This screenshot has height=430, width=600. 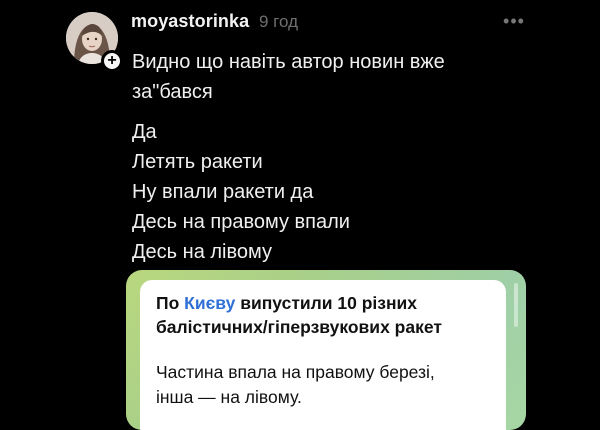 I want to click on post-text-line: Видно що навіть автор новин вже, so click(x=288, y=62).